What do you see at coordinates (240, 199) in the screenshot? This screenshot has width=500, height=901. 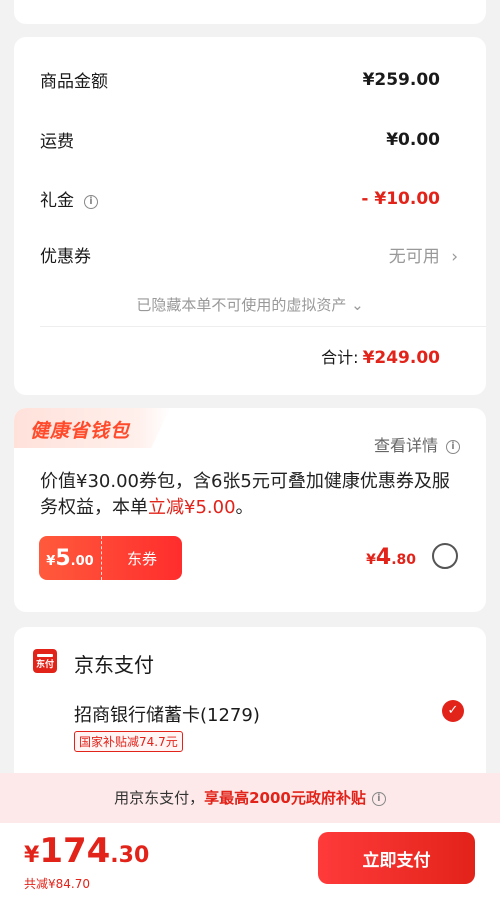 I see `gift-money-row: 礼金 i - ¥10.00` at bounding box center [240, 199].